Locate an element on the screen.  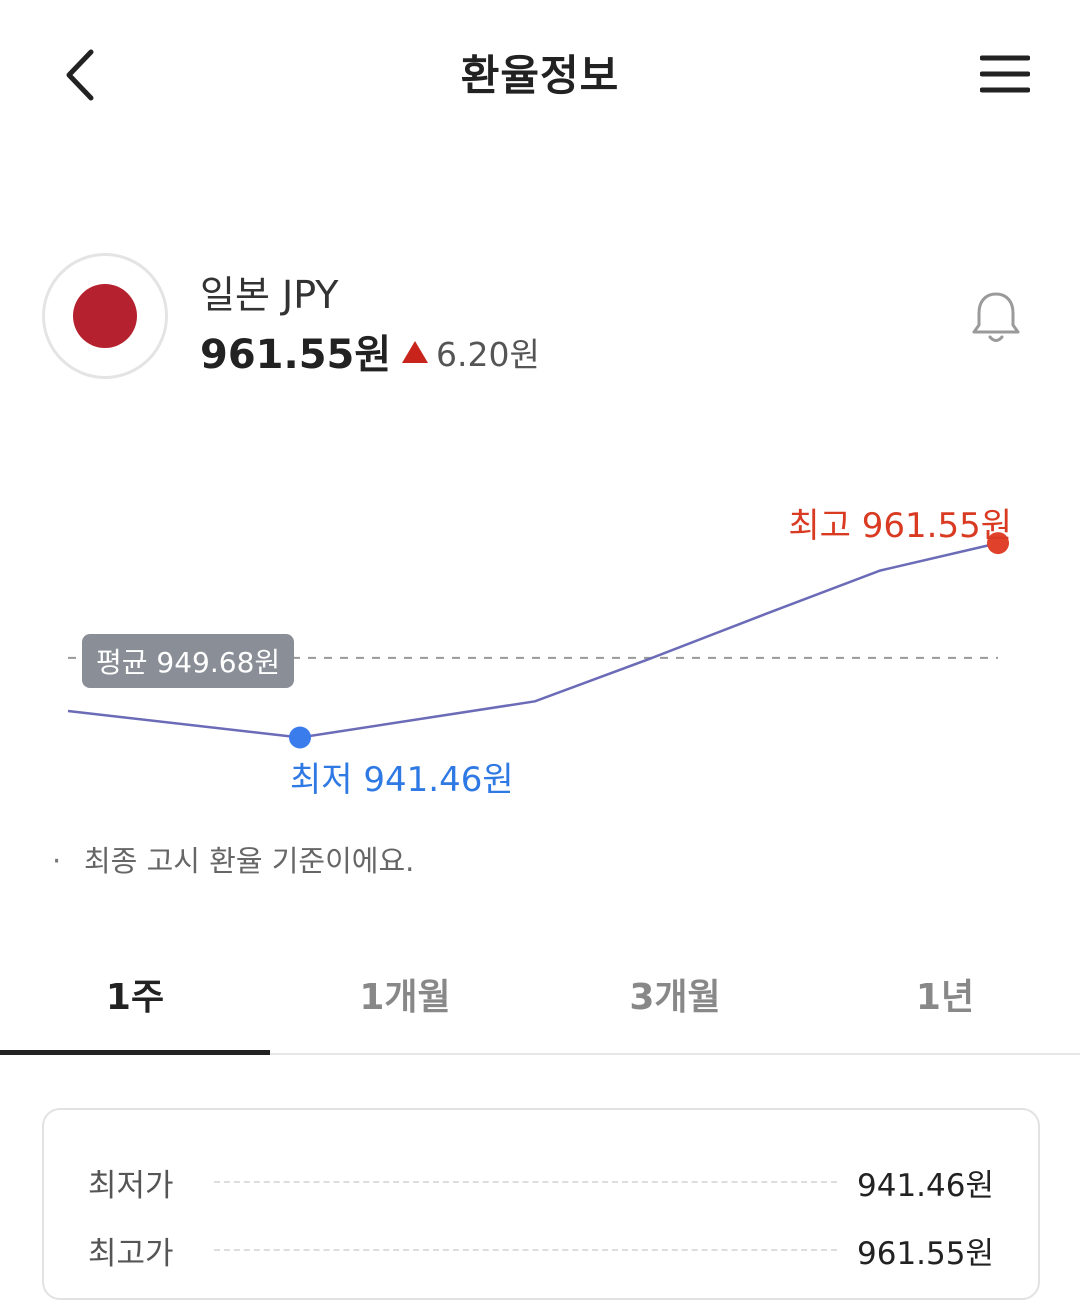
bell-icon is located at coordinates (996, 317).